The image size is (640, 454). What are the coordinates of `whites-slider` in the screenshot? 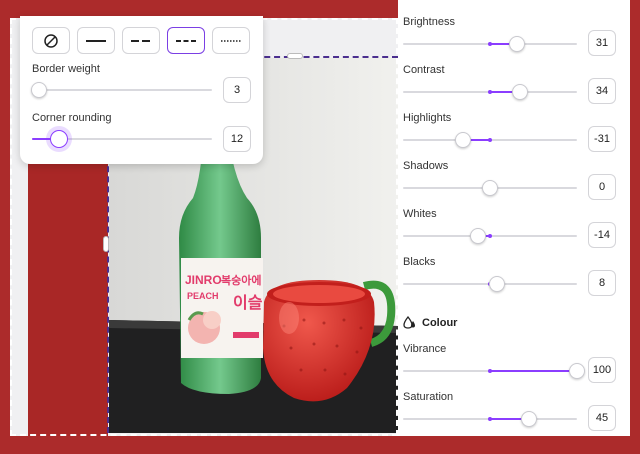 It's located at (490, 236).